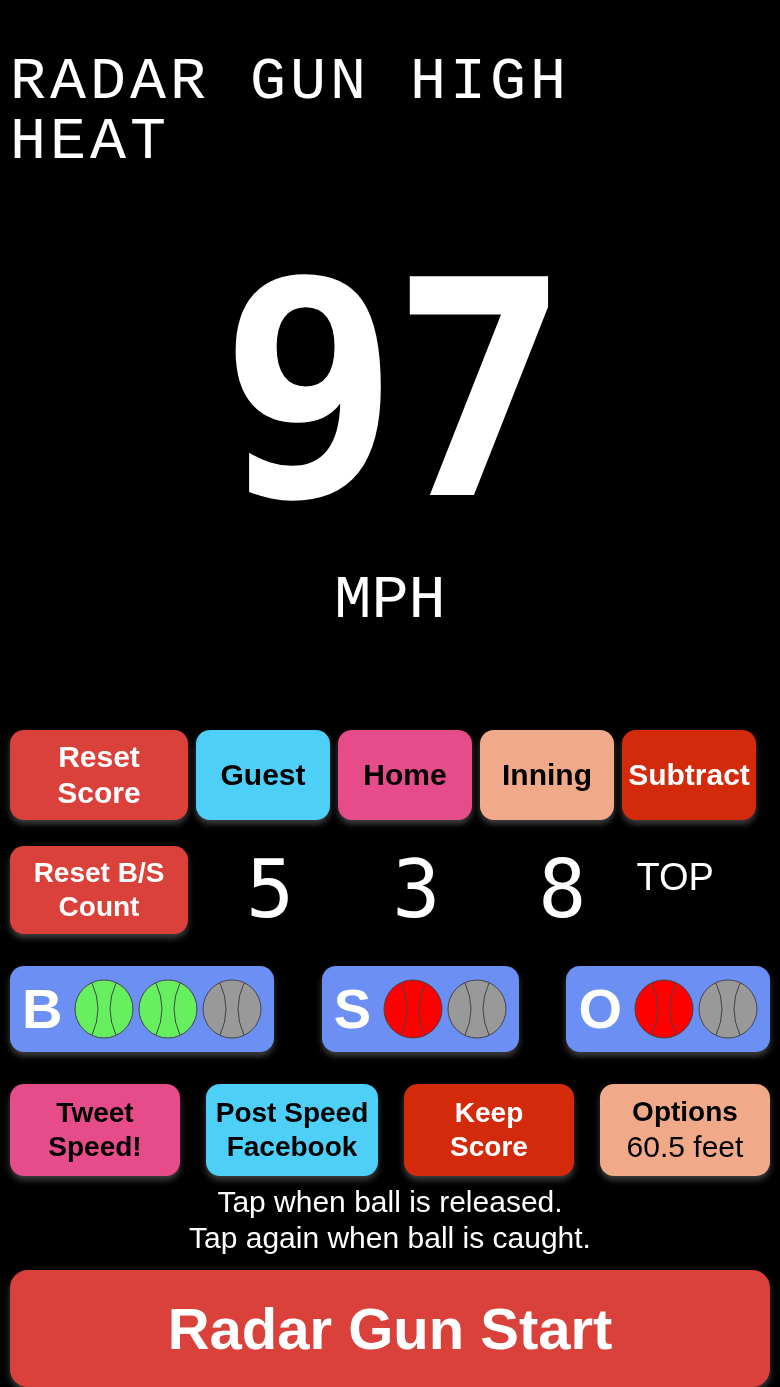 The width and height of the screenshot is (780, 1387). What do you see at coordinates (390, 392) in the screenshot?
I see `speed-reading: 97` at bounding box center [390, 392].